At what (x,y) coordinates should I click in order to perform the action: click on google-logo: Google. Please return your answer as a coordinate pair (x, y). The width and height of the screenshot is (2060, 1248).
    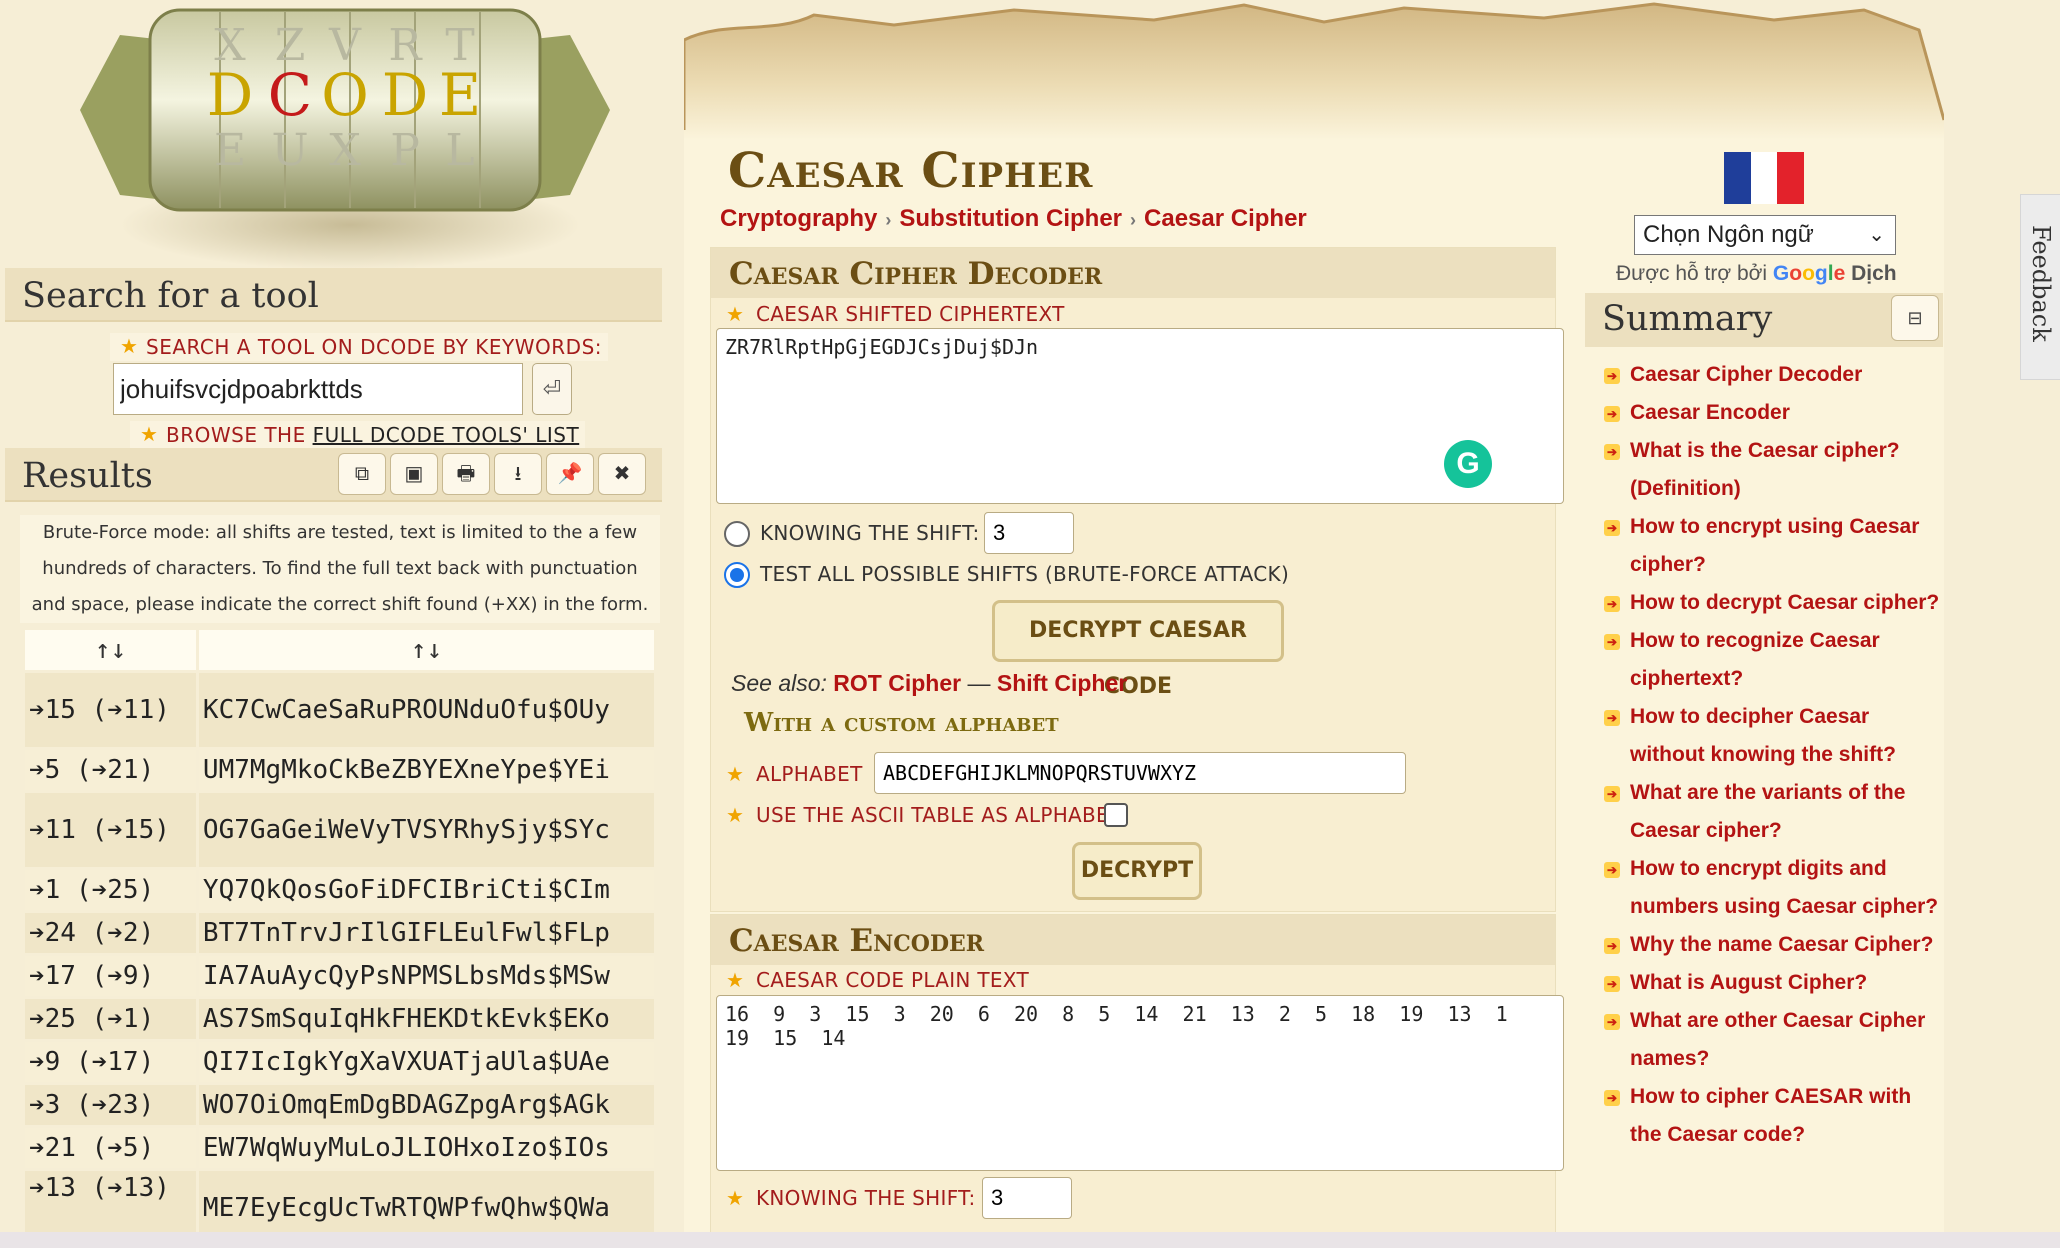
    Looking at the image, I should click on (1809, 273).